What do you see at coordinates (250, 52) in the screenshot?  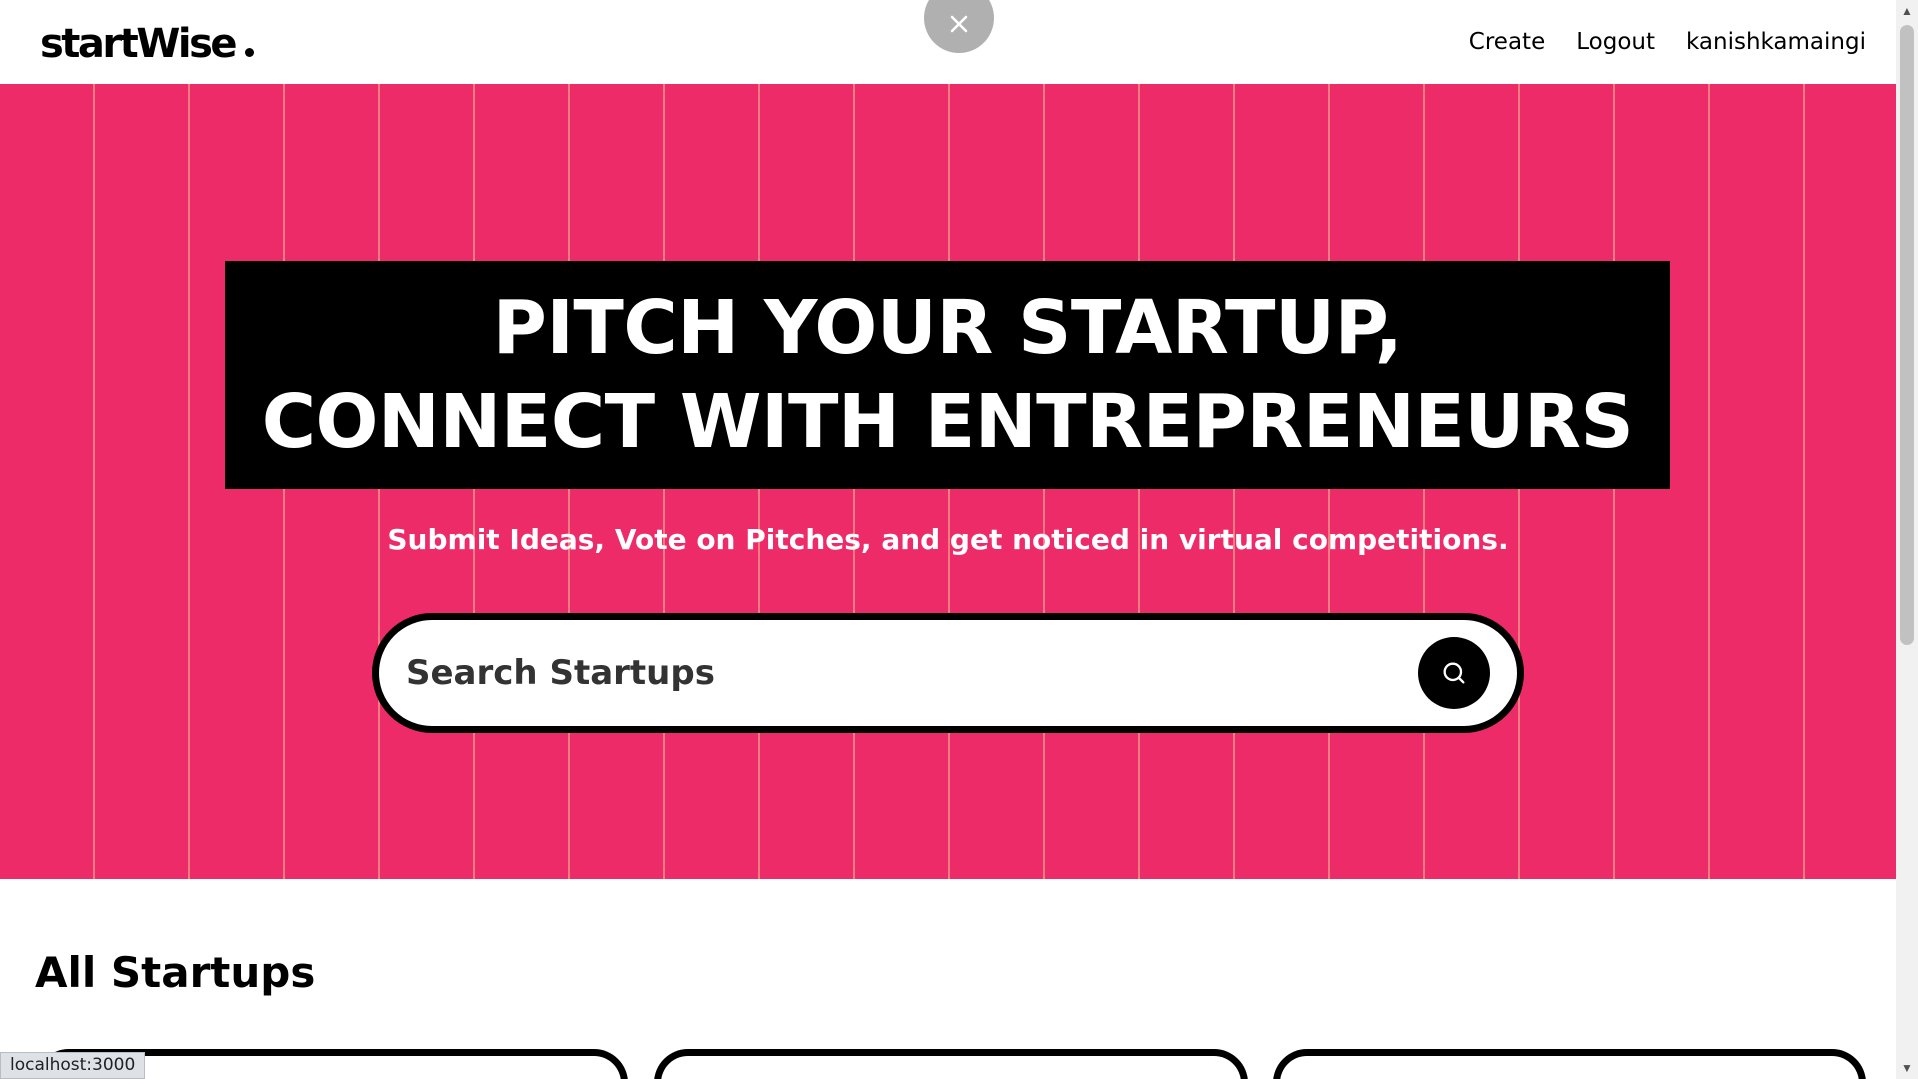 I see `logo-dot` at bounding box center [250, 52].